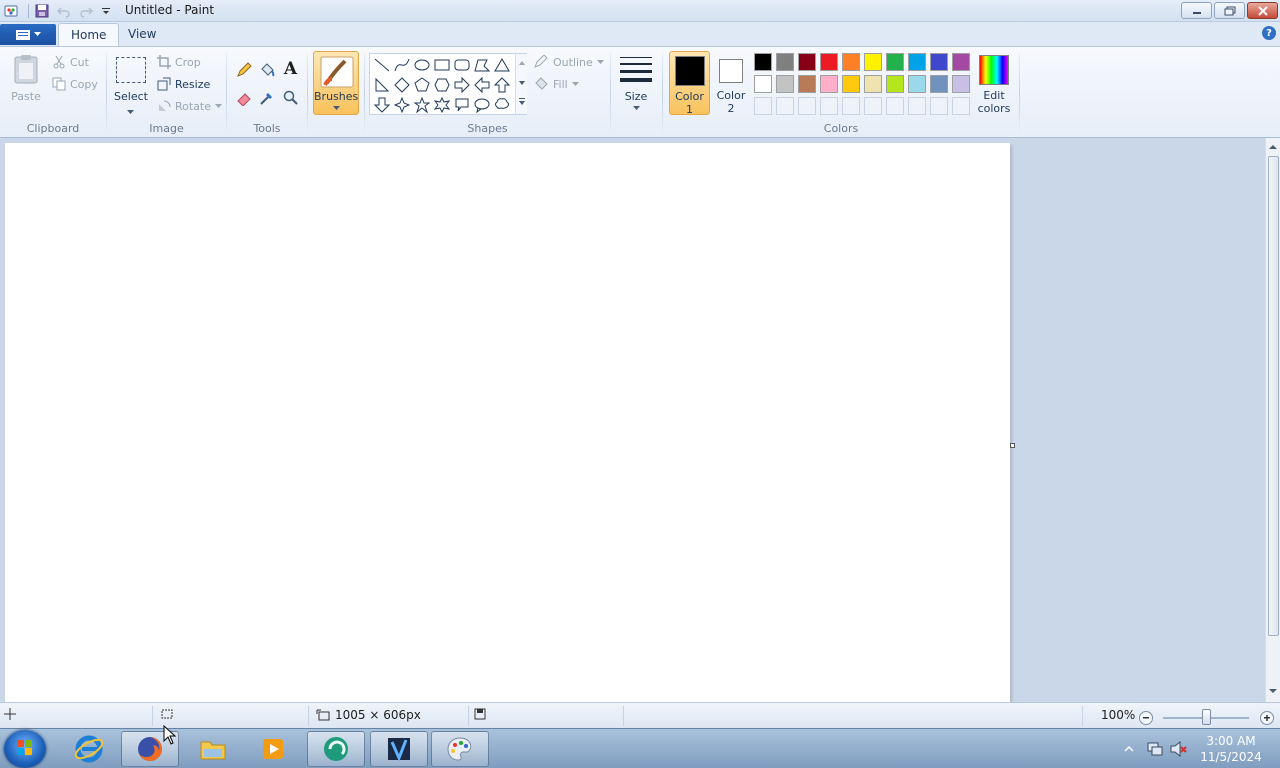 Image resolution: width=1280 pixels, height=768 pixels. What do you see at coordinates (521, 84) in the screenshot?
I see `shapes-scrollbar` at bounding box center [521, 84].